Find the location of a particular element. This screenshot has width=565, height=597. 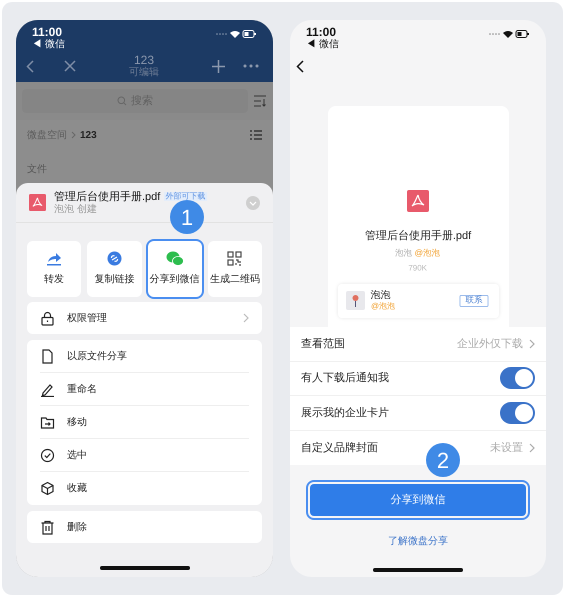

contact-org: @泡泡 is located at coordinates (383, 306).